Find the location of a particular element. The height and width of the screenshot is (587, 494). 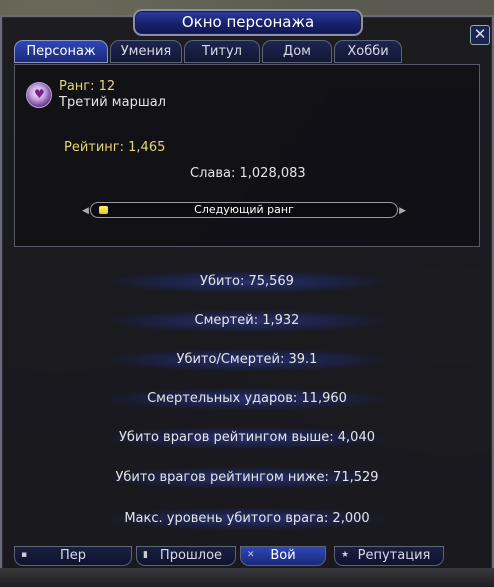

close-button: ✕ is located at coordinates (480, 35).